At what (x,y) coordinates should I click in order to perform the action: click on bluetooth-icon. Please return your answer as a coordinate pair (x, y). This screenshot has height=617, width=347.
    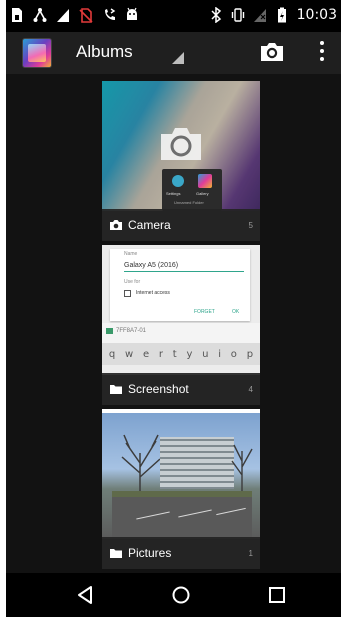
    Looking at the image, I should click on (216, 15).